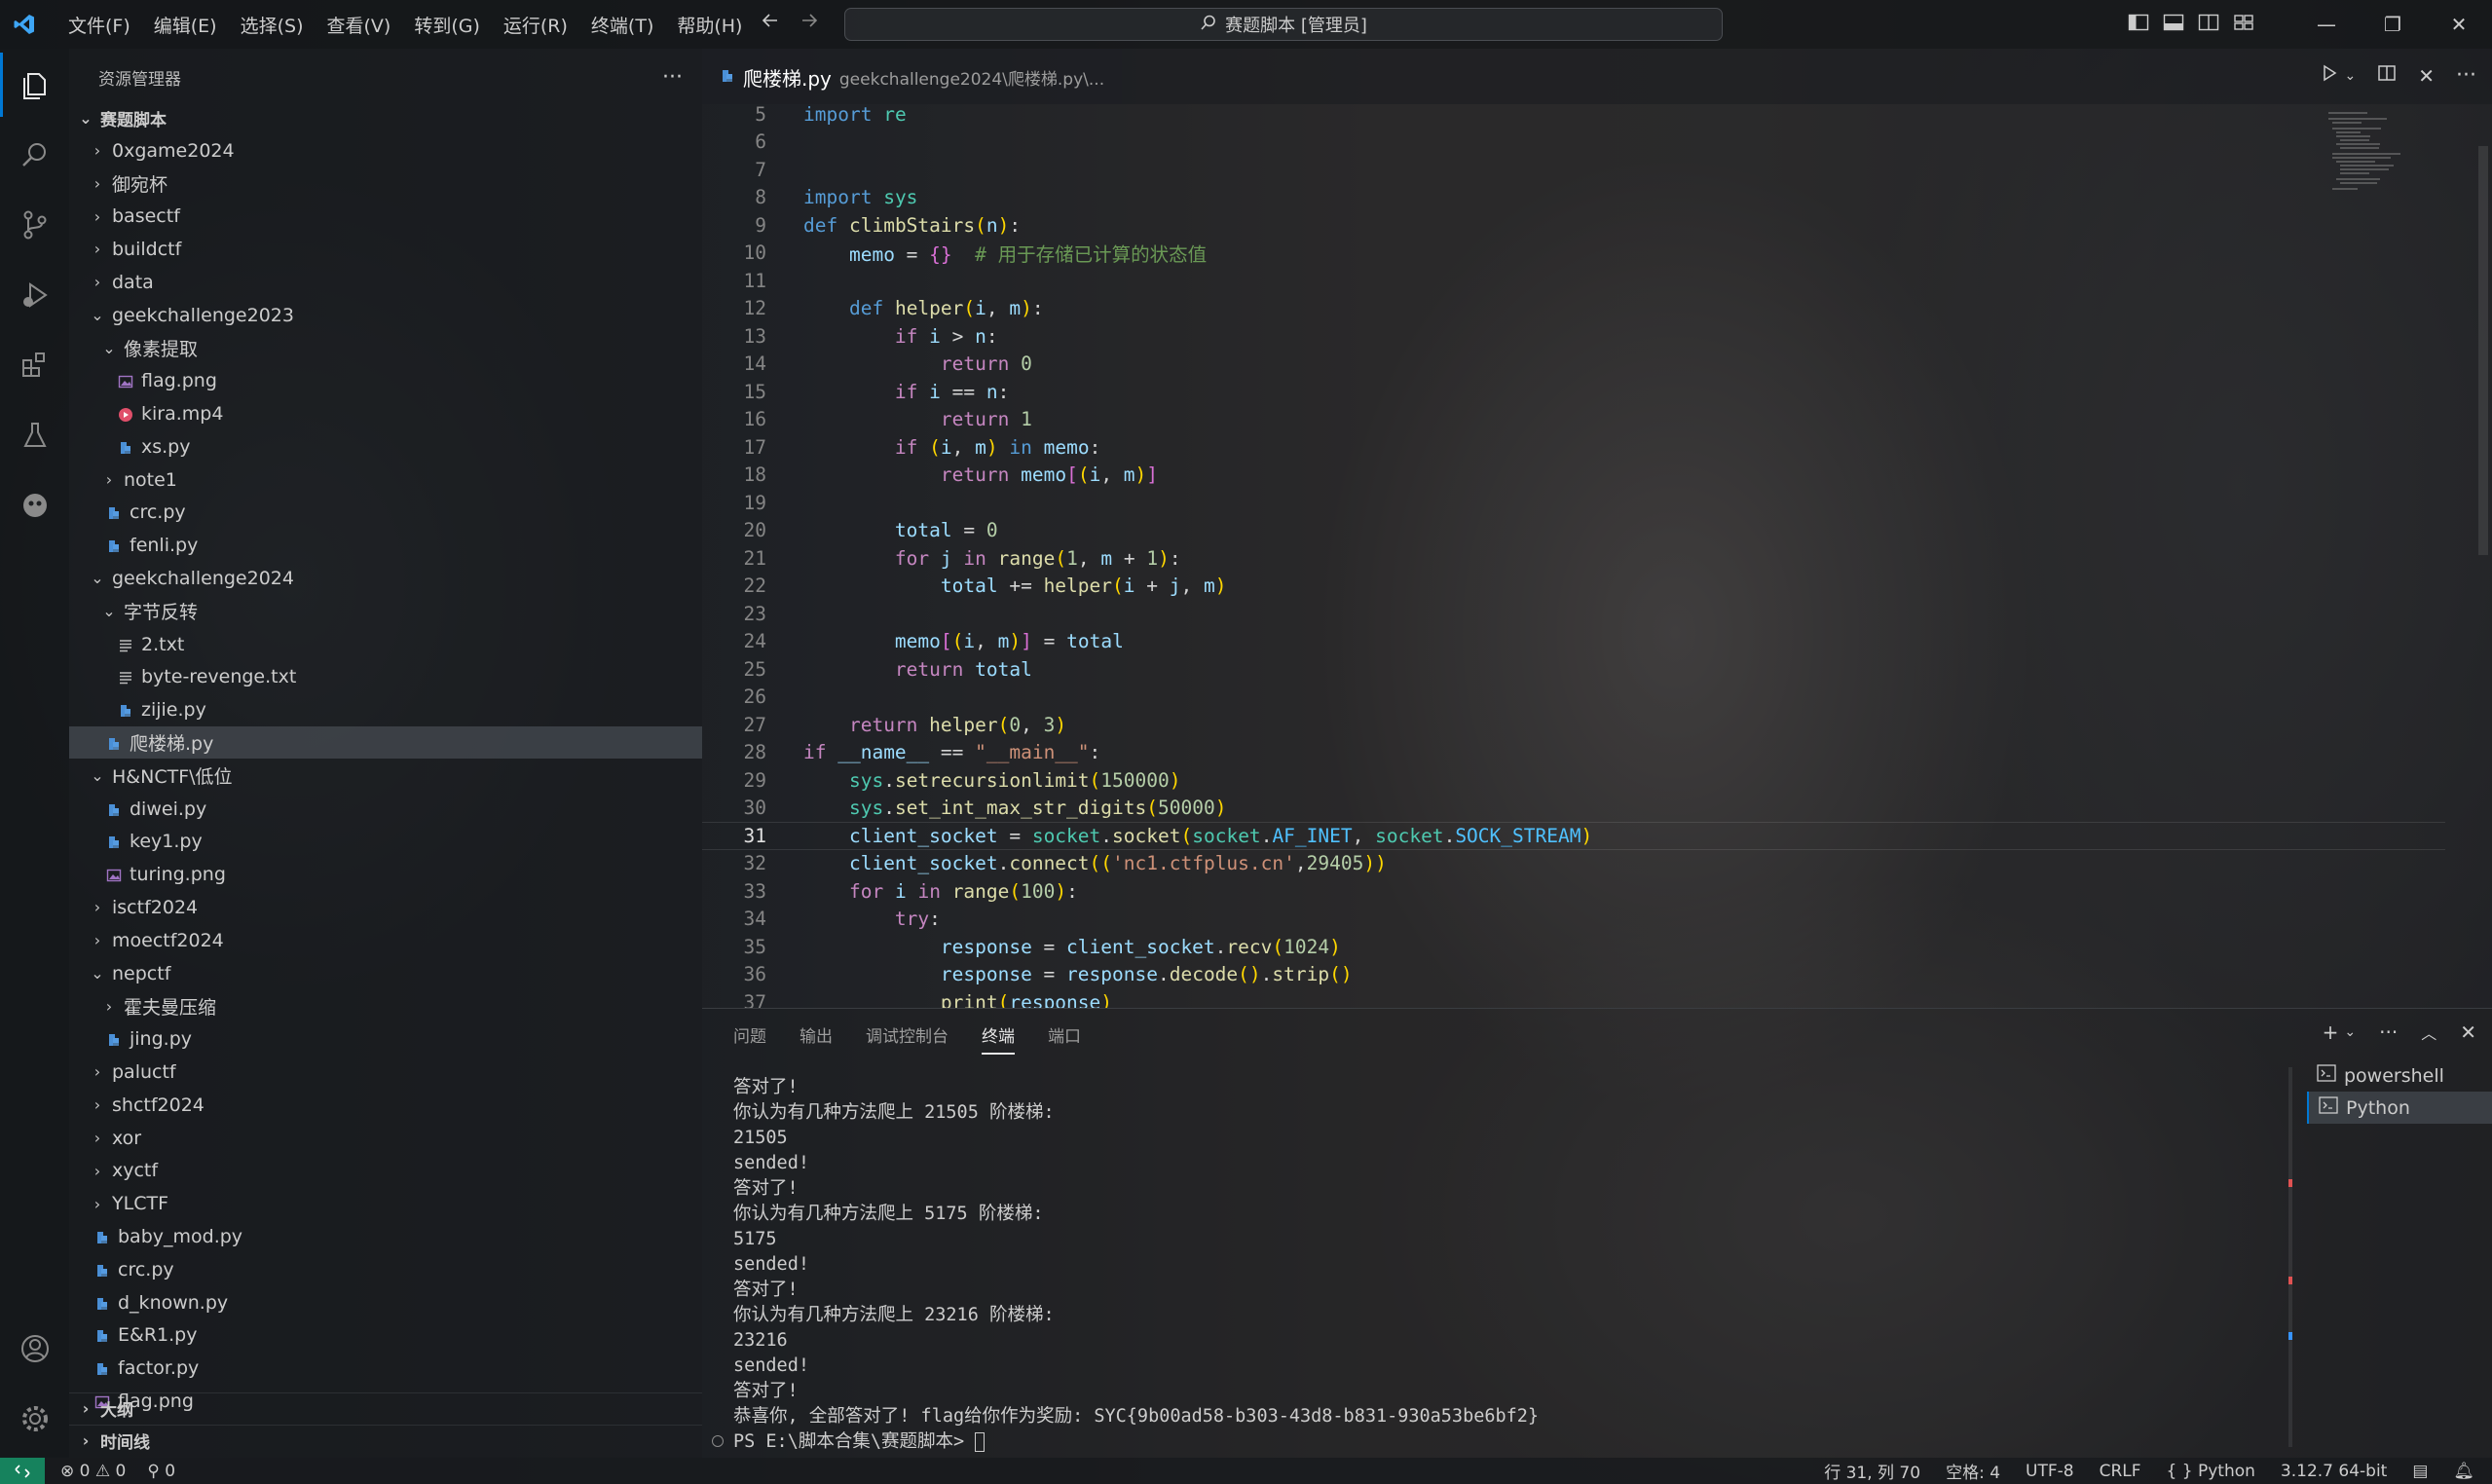 The width and height of the screenshot is (2492, 1484). Describe the element at coordinates (385, 1171) in the screenshot. I see `tree-folder: › xyctf` at that location.